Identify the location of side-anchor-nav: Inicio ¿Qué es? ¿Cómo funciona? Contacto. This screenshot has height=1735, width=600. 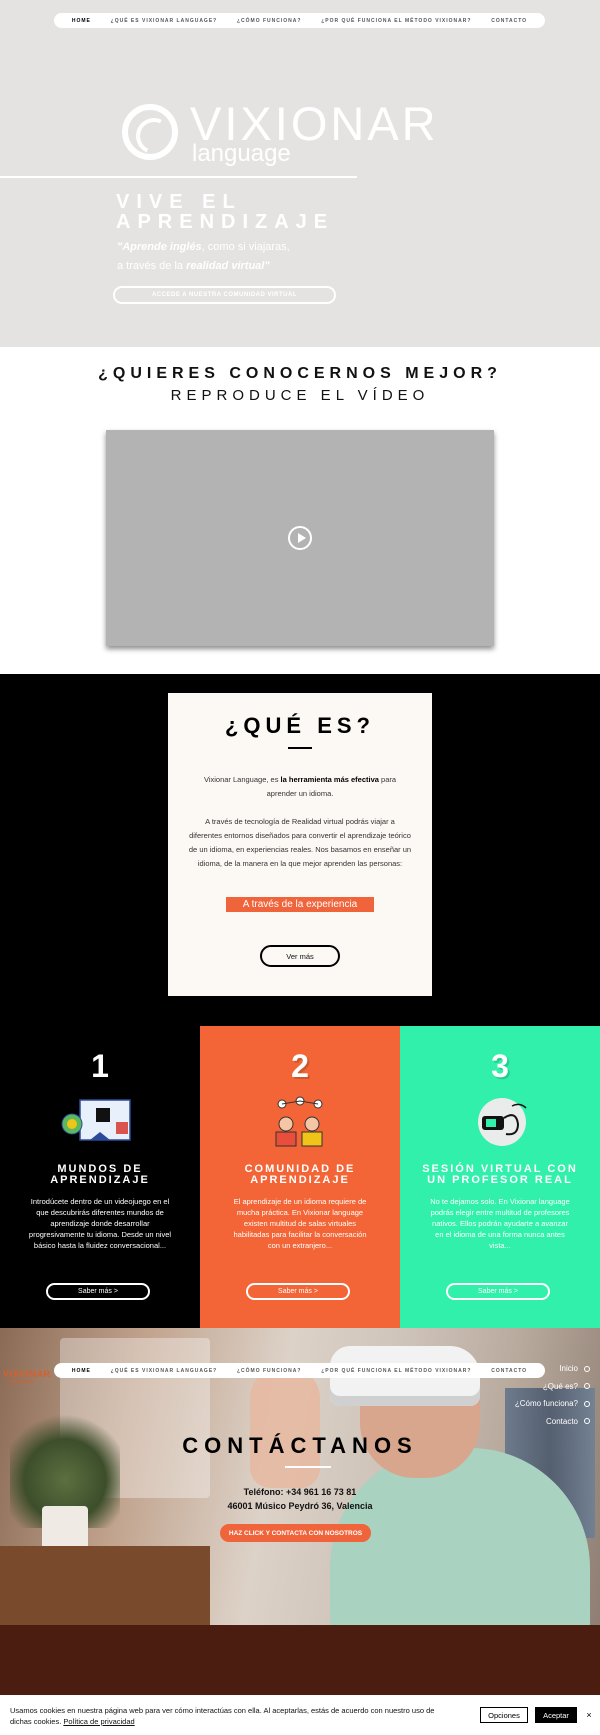
(535, 1395).